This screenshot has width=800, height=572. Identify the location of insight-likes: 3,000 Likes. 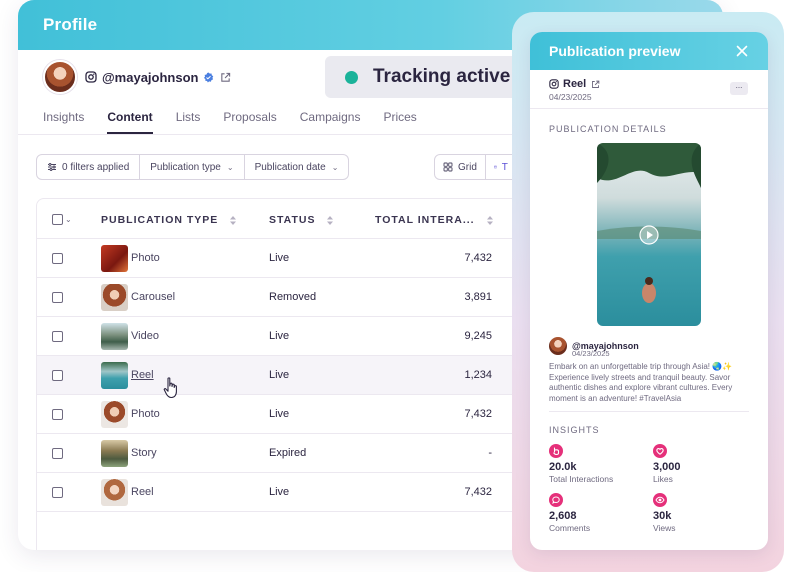
(667, 464).